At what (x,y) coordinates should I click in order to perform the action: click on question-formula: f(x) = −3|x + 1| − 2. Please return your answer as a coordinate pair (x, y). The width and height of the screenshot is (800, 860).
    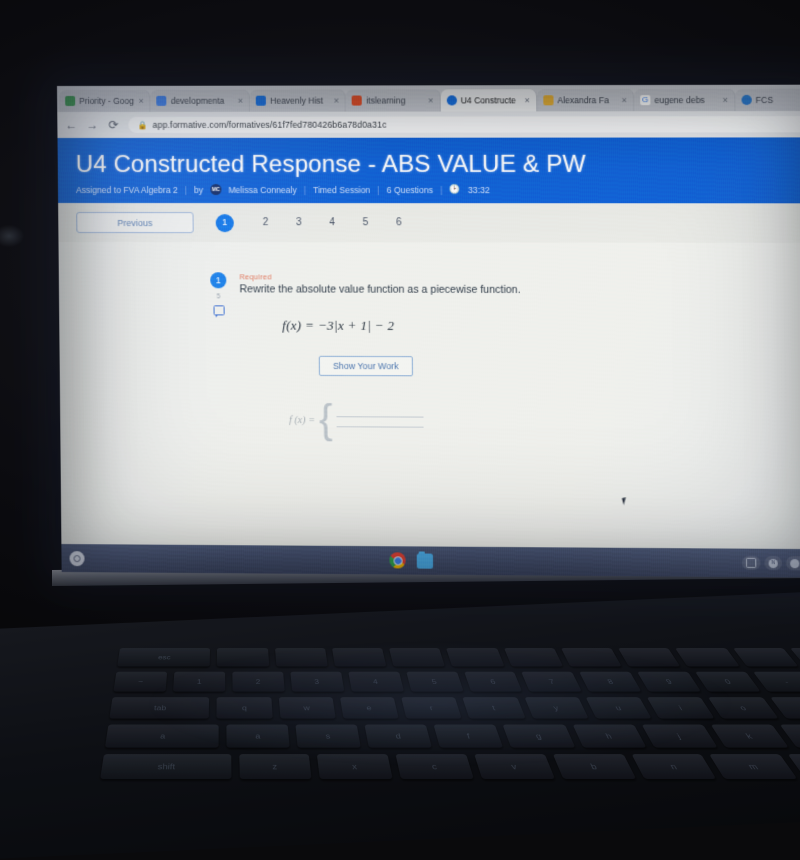
    Looking at the image, I should click on (338, 325).